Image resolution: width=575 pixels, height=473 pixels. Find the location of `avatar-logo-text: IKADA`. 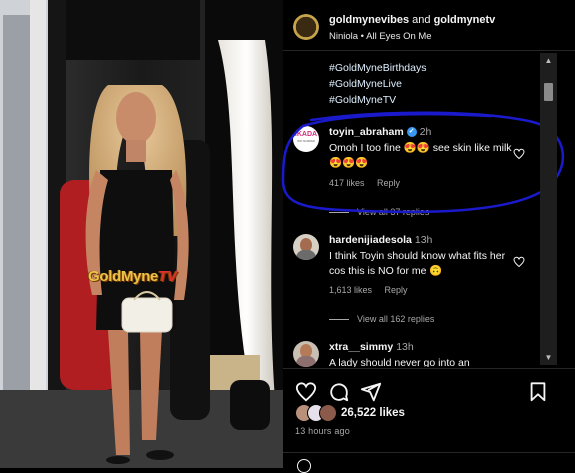

avatar-logo-text: IKADA is located at coordinates (306, 134).